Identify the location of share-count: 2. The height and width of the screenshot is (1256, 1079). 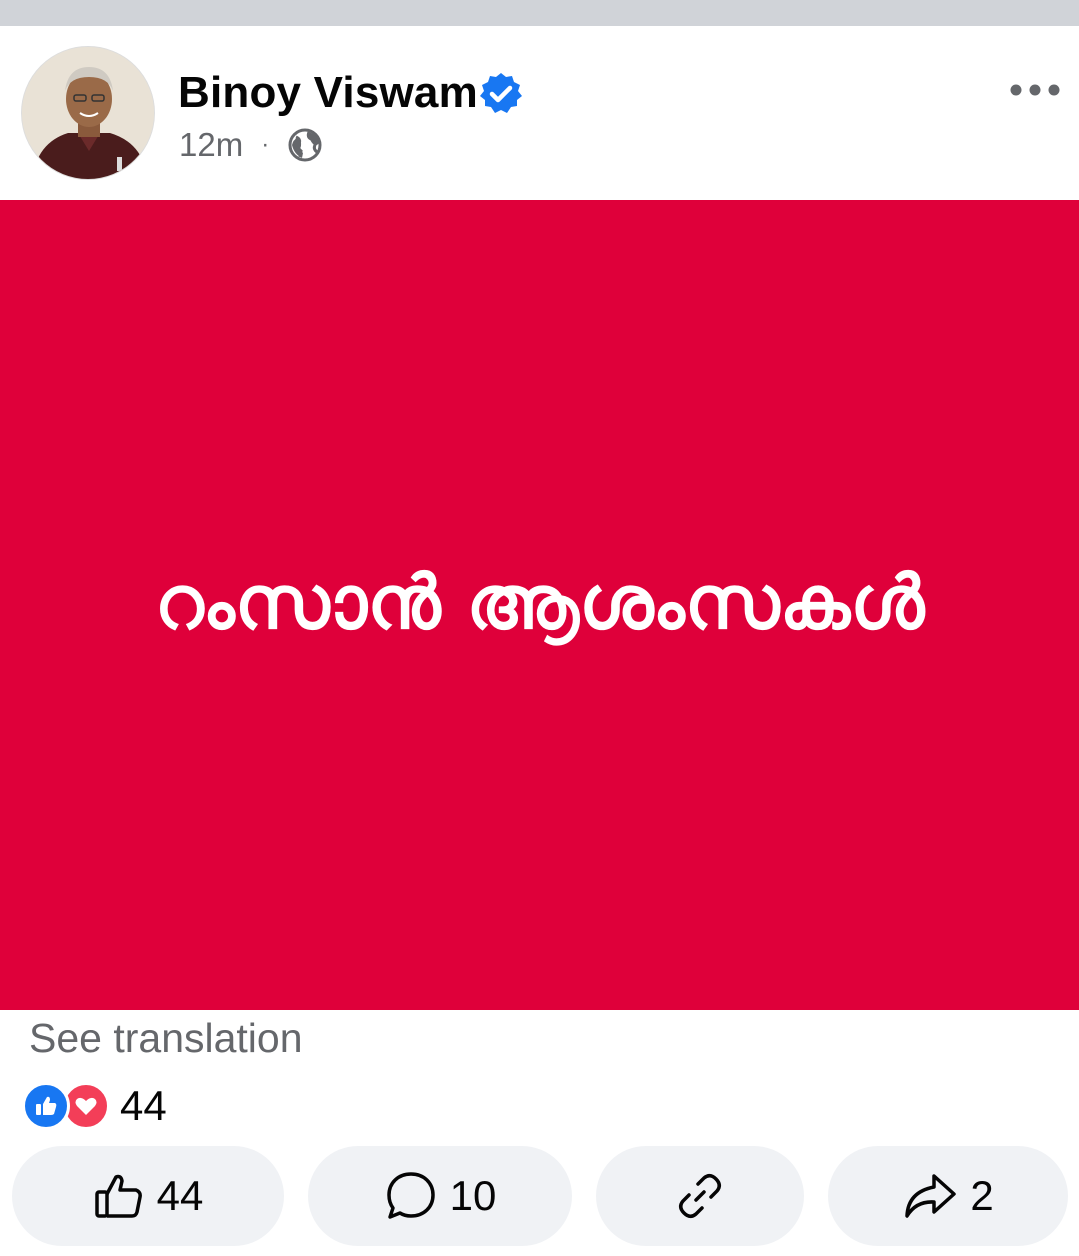
(982, 1195).